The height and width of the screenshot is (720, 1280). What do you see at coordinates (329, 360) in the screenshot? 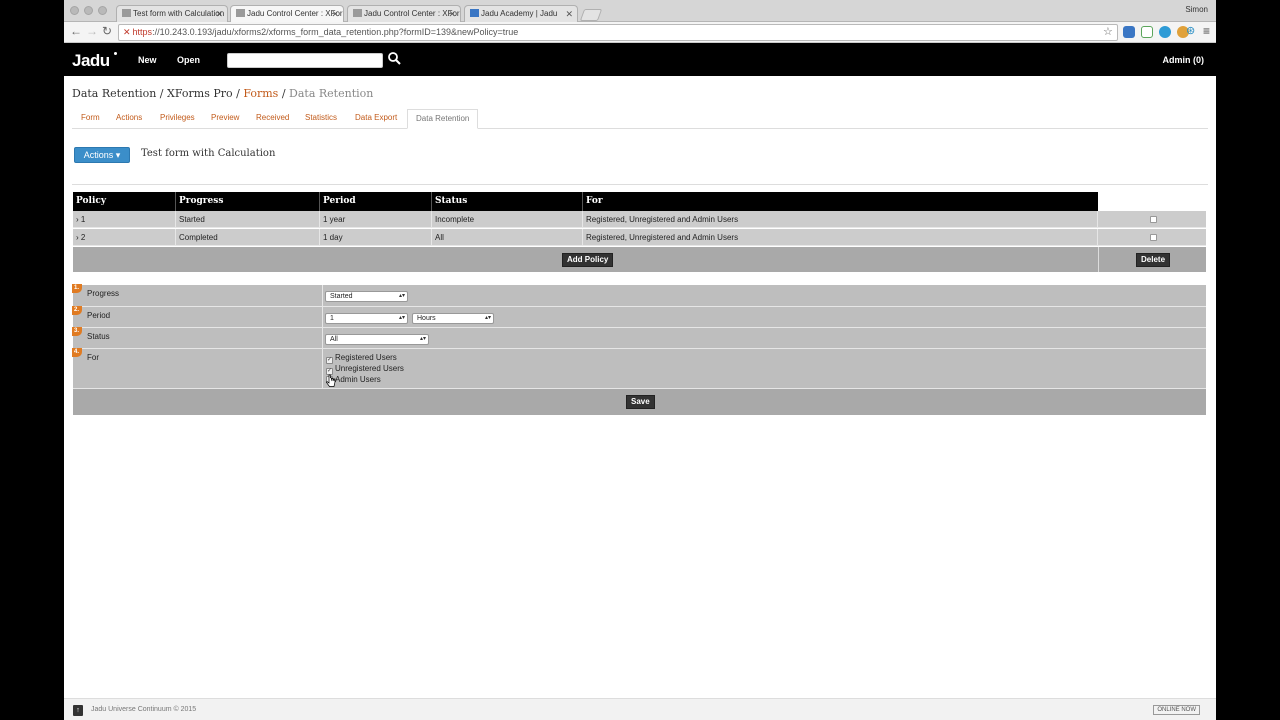
I see `registered-users-checkbox: ✓` at bounding box center [329, 360].